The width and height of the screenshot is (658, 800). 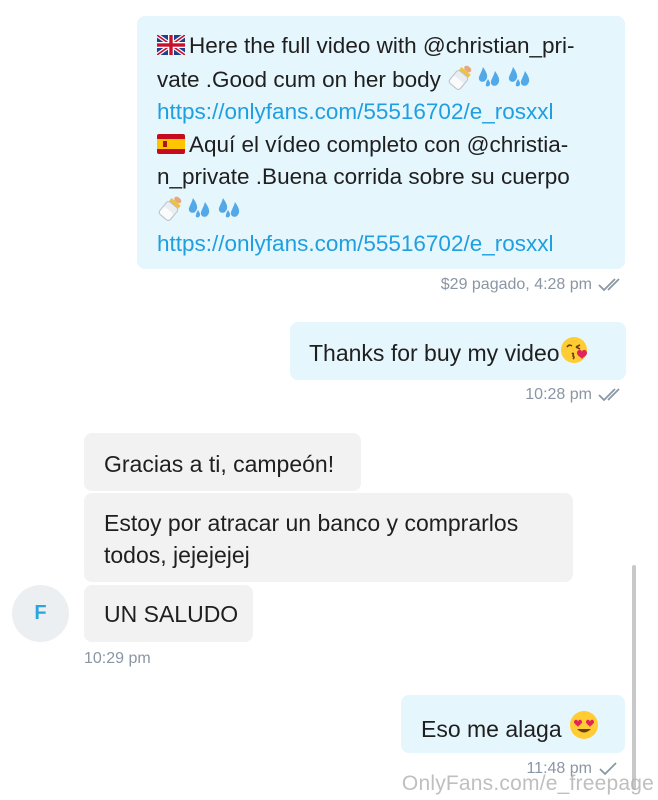 What do you see at coordinates (516, 284) in the screenshot?
I see `message-timestamp: $29 pagado, 4:28 pm` at bounding box center [516, 284].